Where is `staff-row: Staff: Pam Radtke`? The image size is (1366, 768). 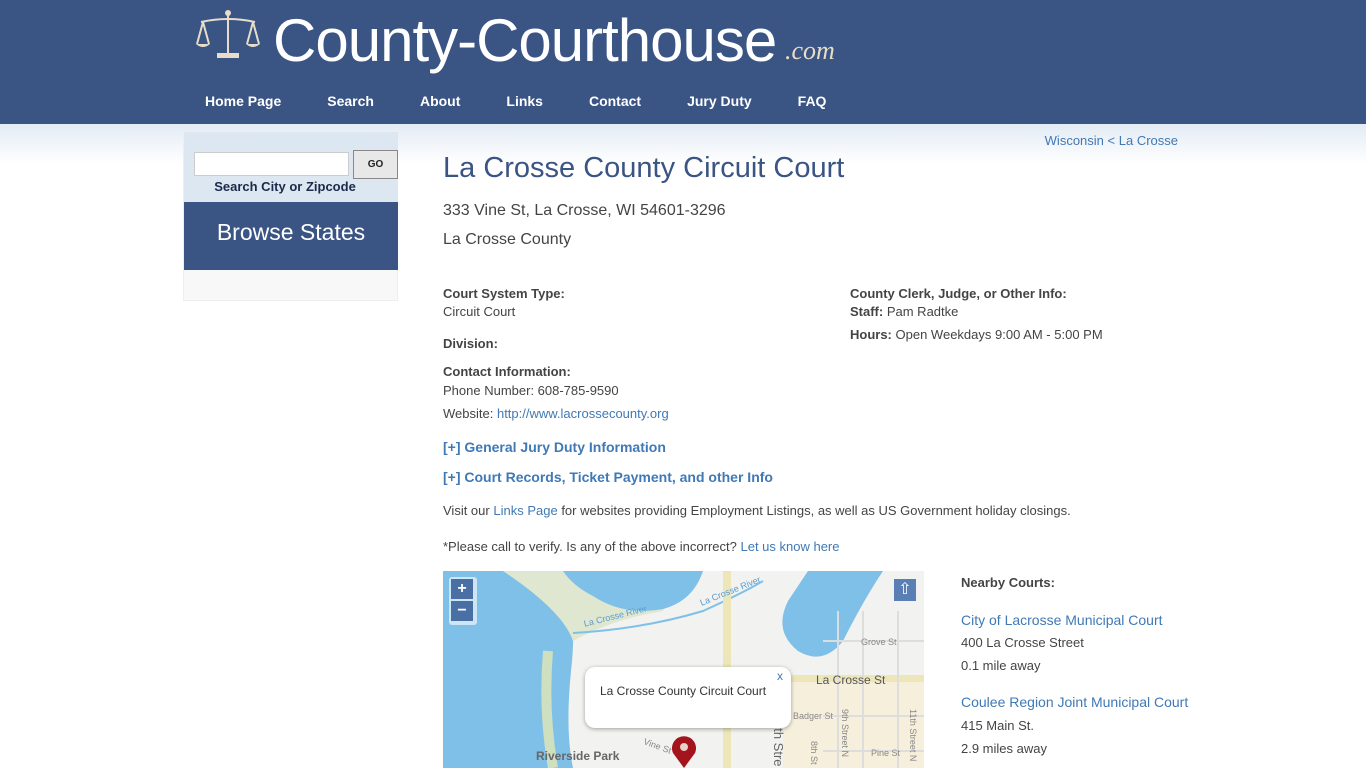
staff-row: Staff: Pam Radtke is located at coordinates (904, 311).